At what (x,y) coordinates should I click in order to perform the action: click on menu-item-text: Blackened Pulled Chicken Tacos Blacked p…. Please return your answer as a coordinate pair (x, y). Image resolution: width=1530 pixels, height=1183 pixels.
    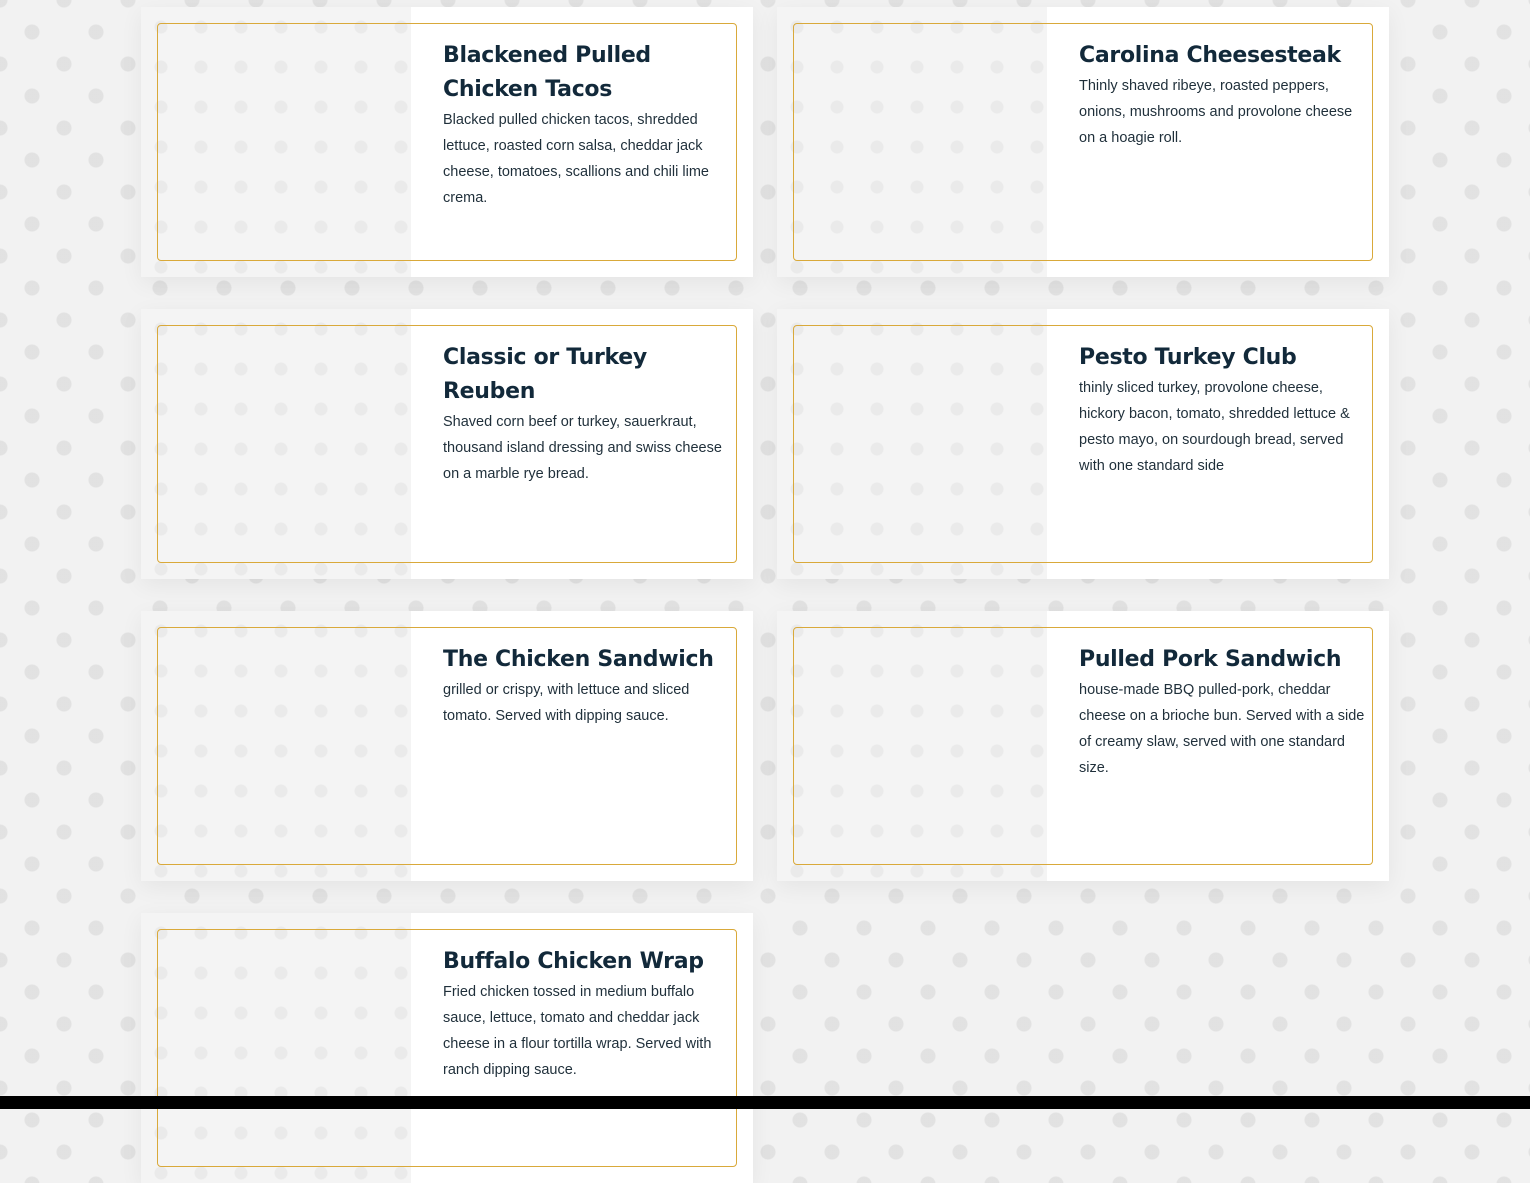
    Looking at the image, I should click on (588, 125).